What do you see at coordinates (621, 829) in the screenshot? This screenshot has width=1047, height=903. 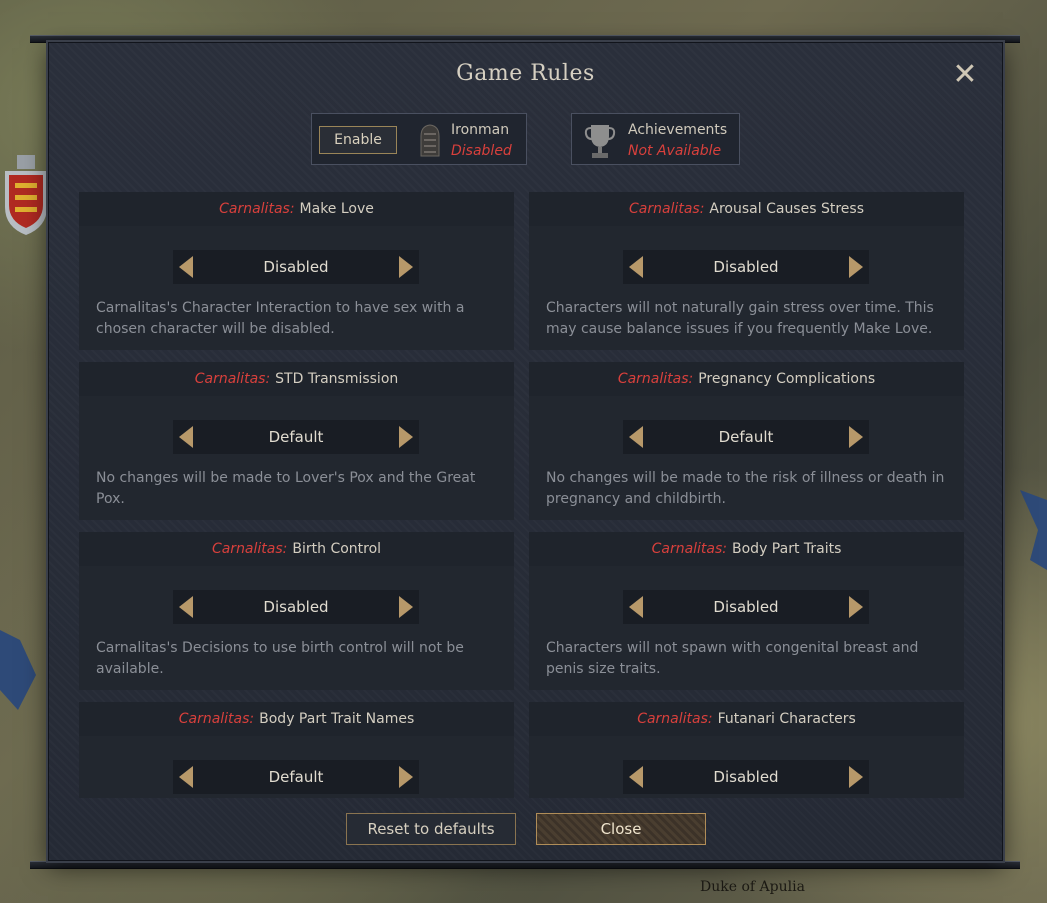 I see `close-button: Close` at bounding box center [621, 829].